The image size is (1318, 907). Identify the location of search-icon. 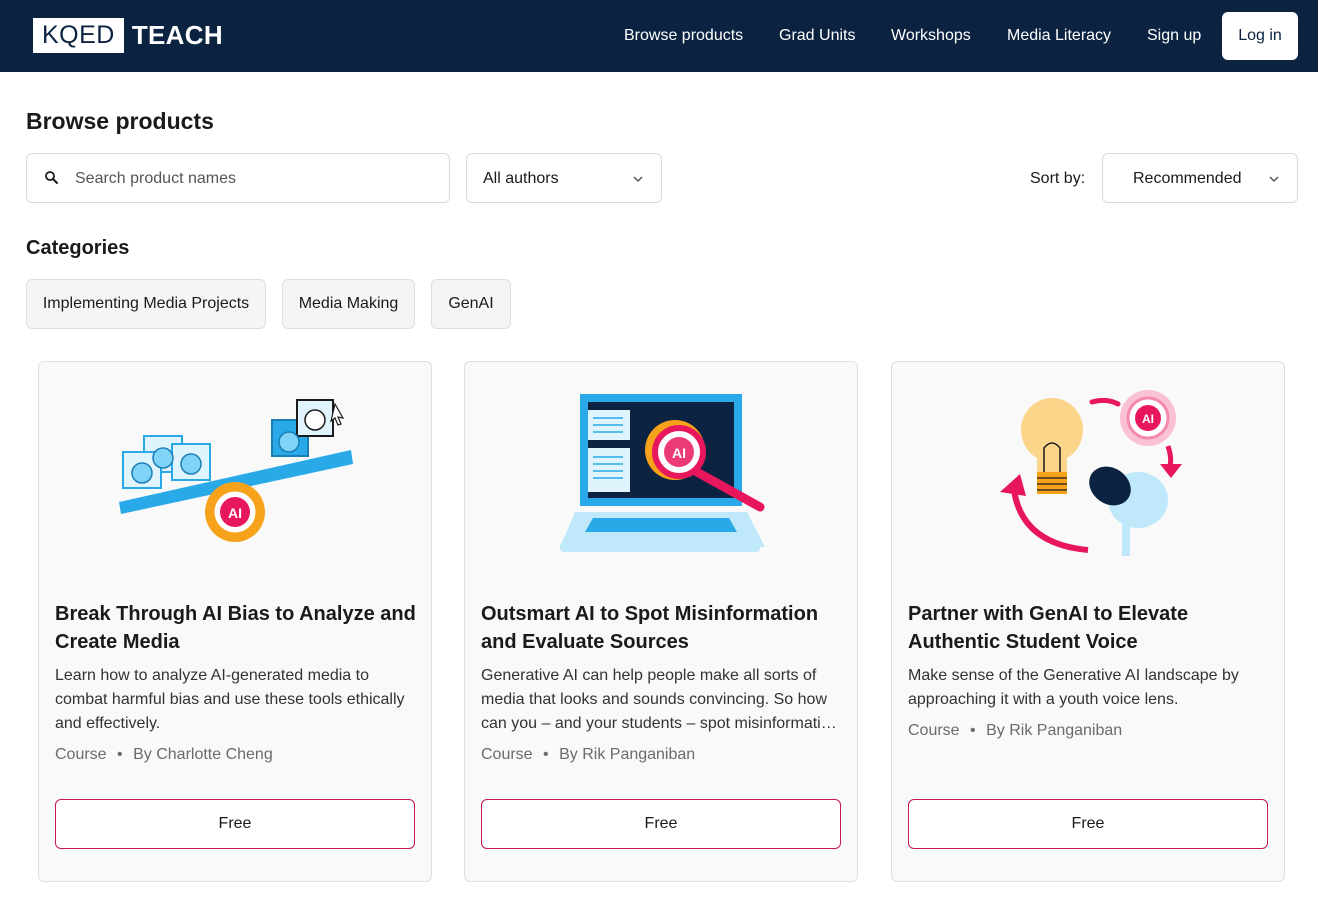
(51, 177).